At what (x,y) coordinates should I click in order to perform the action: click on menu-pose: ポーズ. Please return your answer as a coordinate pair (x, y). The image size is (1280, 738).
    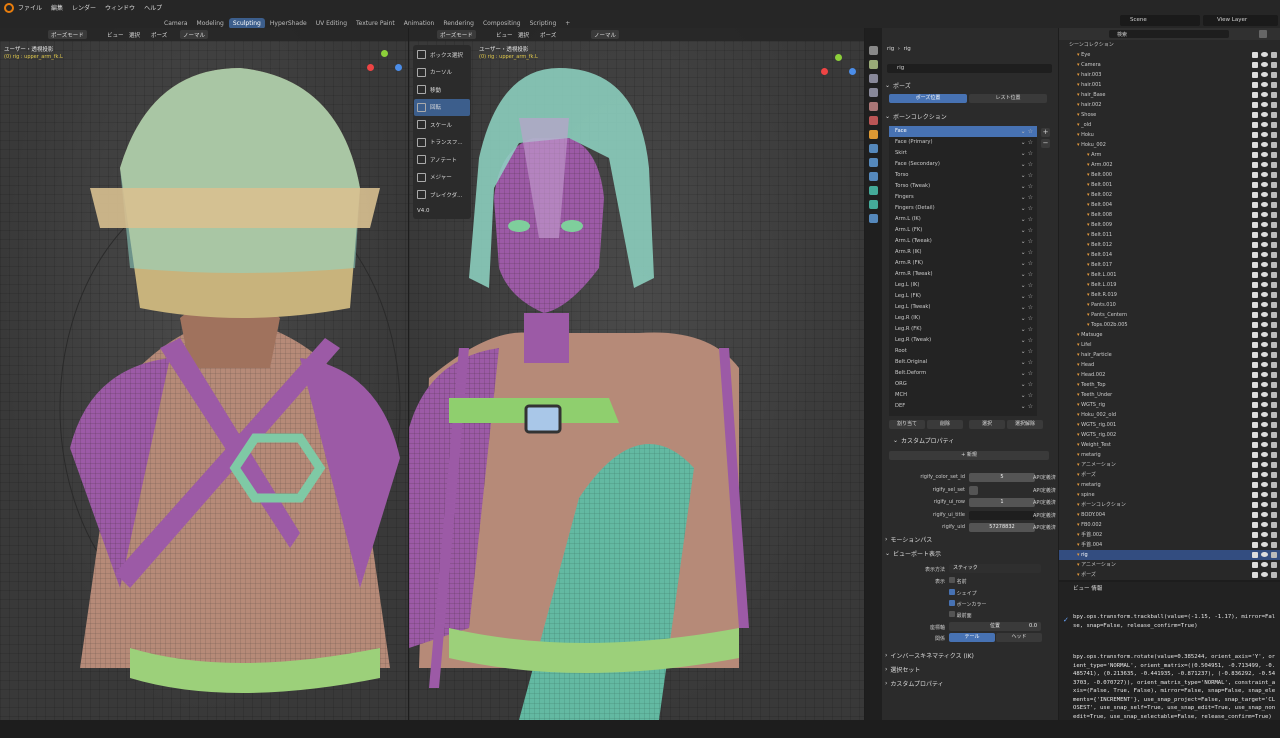
    Looking at the image, I should click on (159, 34).